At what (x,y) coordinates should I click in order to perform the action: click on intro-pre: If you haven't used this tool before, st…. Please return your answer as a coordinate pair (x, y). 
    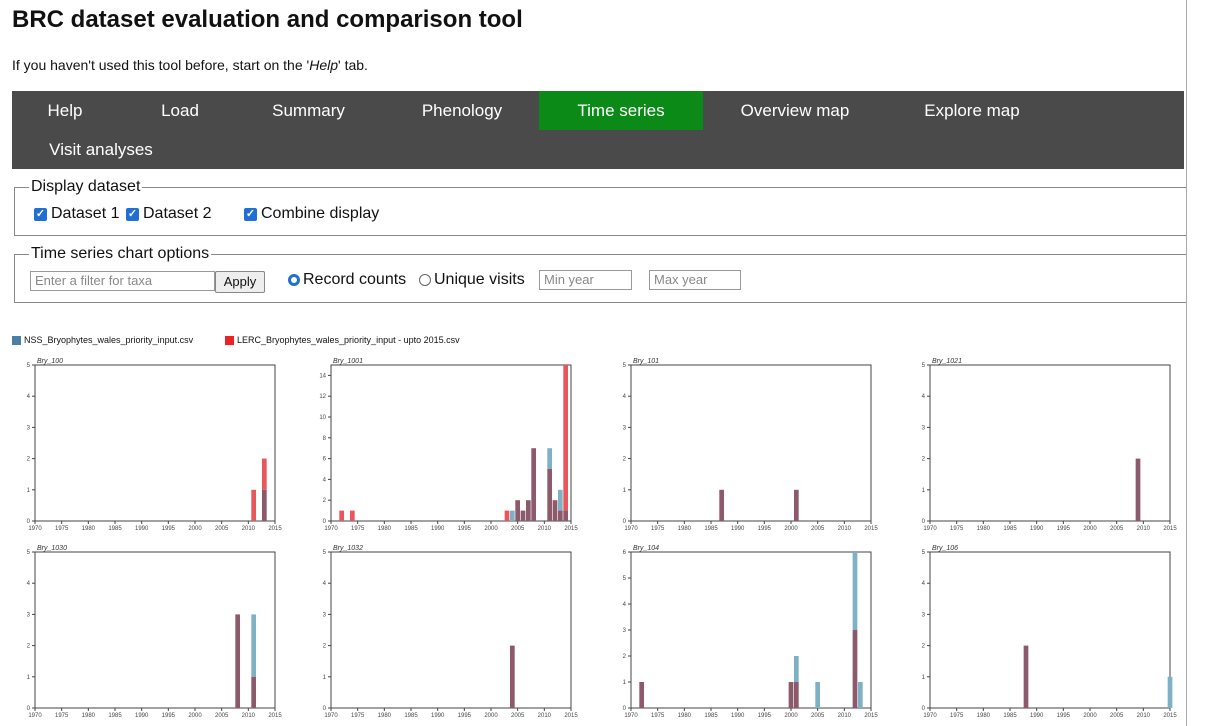
    Looking at the image, I should click on (161, 65).